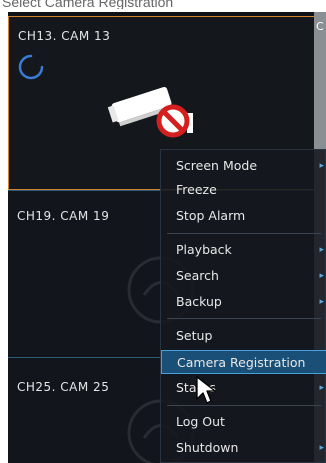 This screenshot has height=463, width=326. Describe the element at coordinates (196, 189) in the screenshot. I see `menu-item-label: Freeze` at that location.